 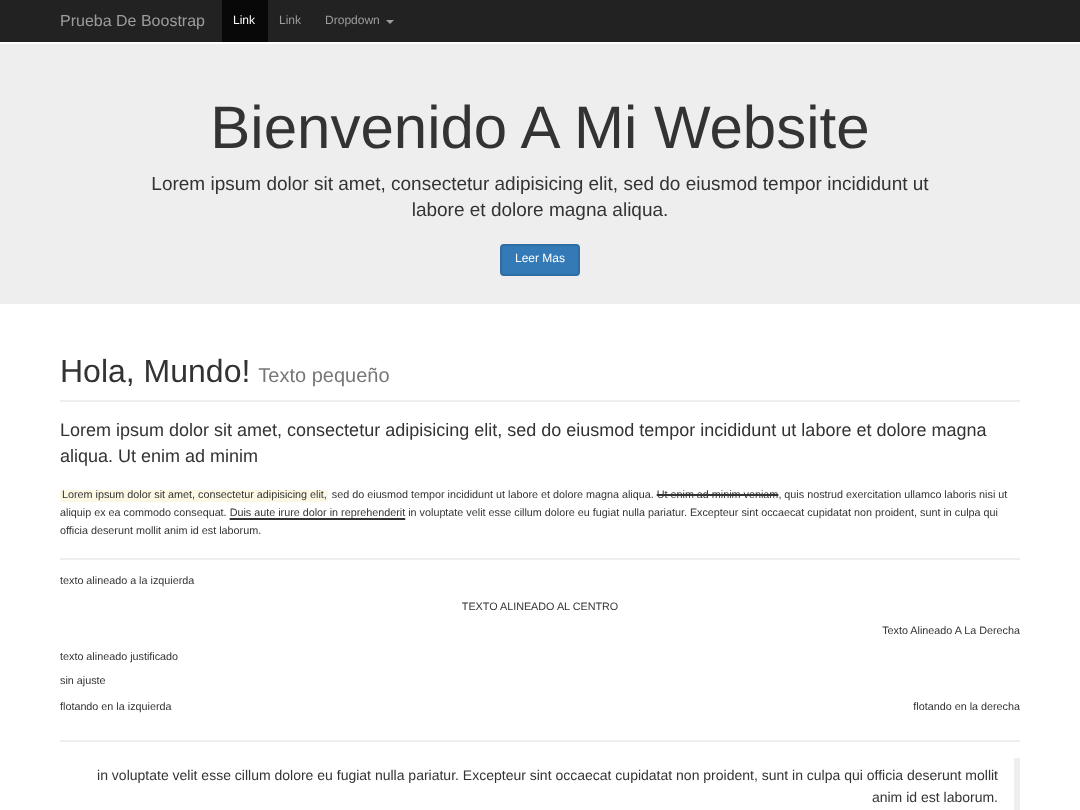 What do you see at coordinates (540, 130) in the screenshot?
I see `jumbotron-title: Bienvenido A Mi Website` at bounding box center [540, 130].